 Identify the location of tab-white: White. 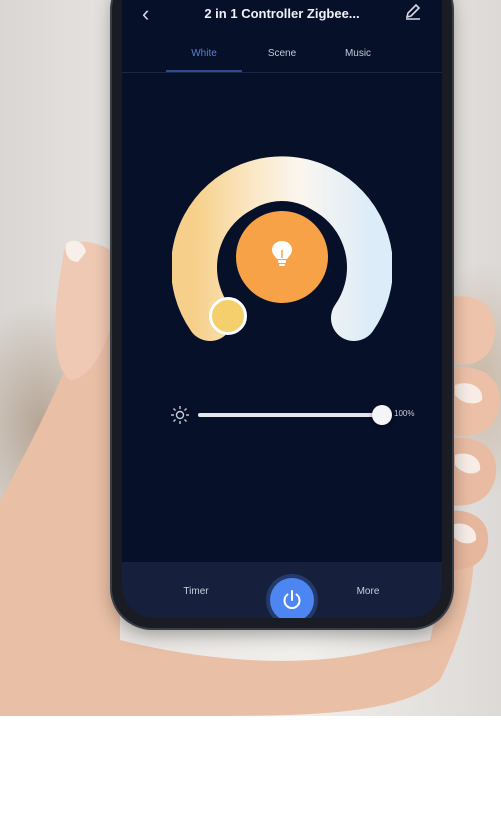
(204, 53).